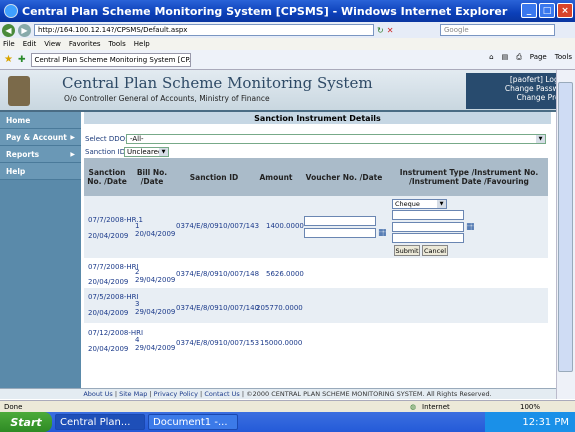  I want to click on menu-tools: Tools, so click(117, 44).